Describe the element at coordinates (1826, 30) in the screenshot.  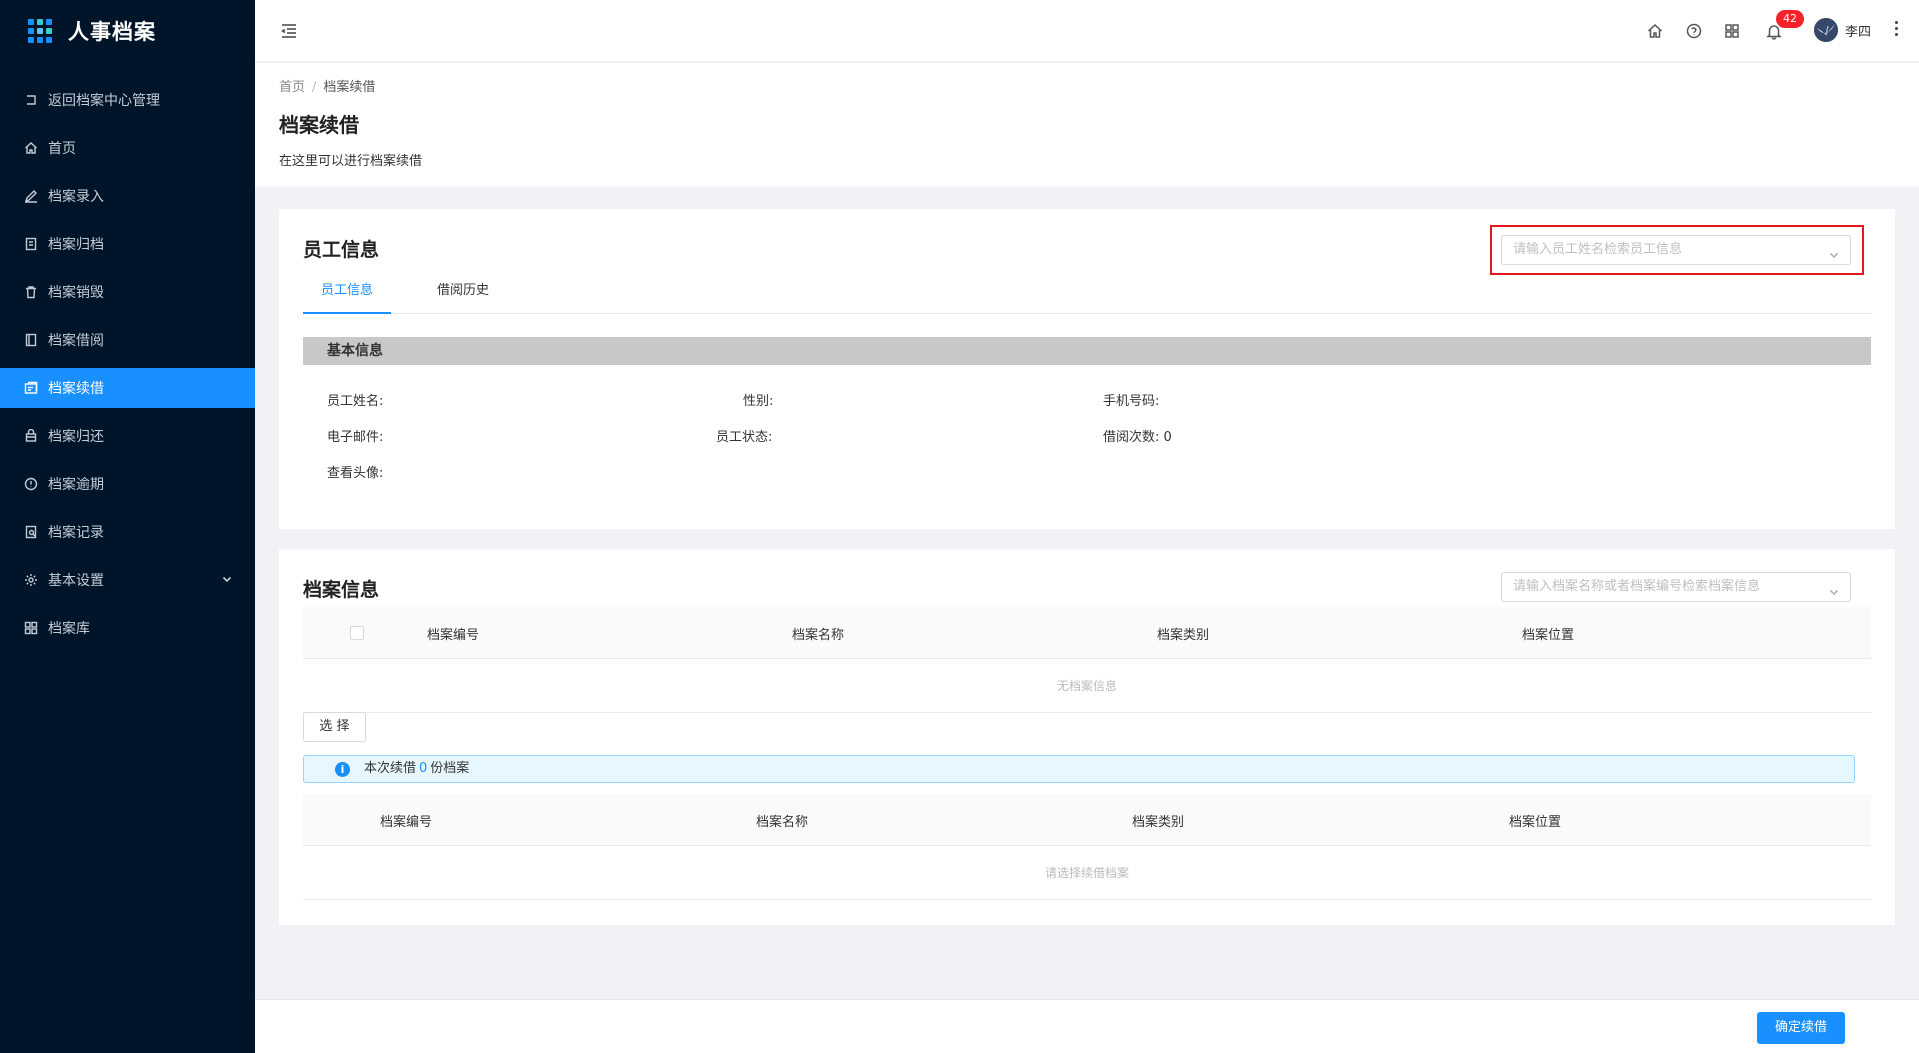
I see `avatar` at that location.